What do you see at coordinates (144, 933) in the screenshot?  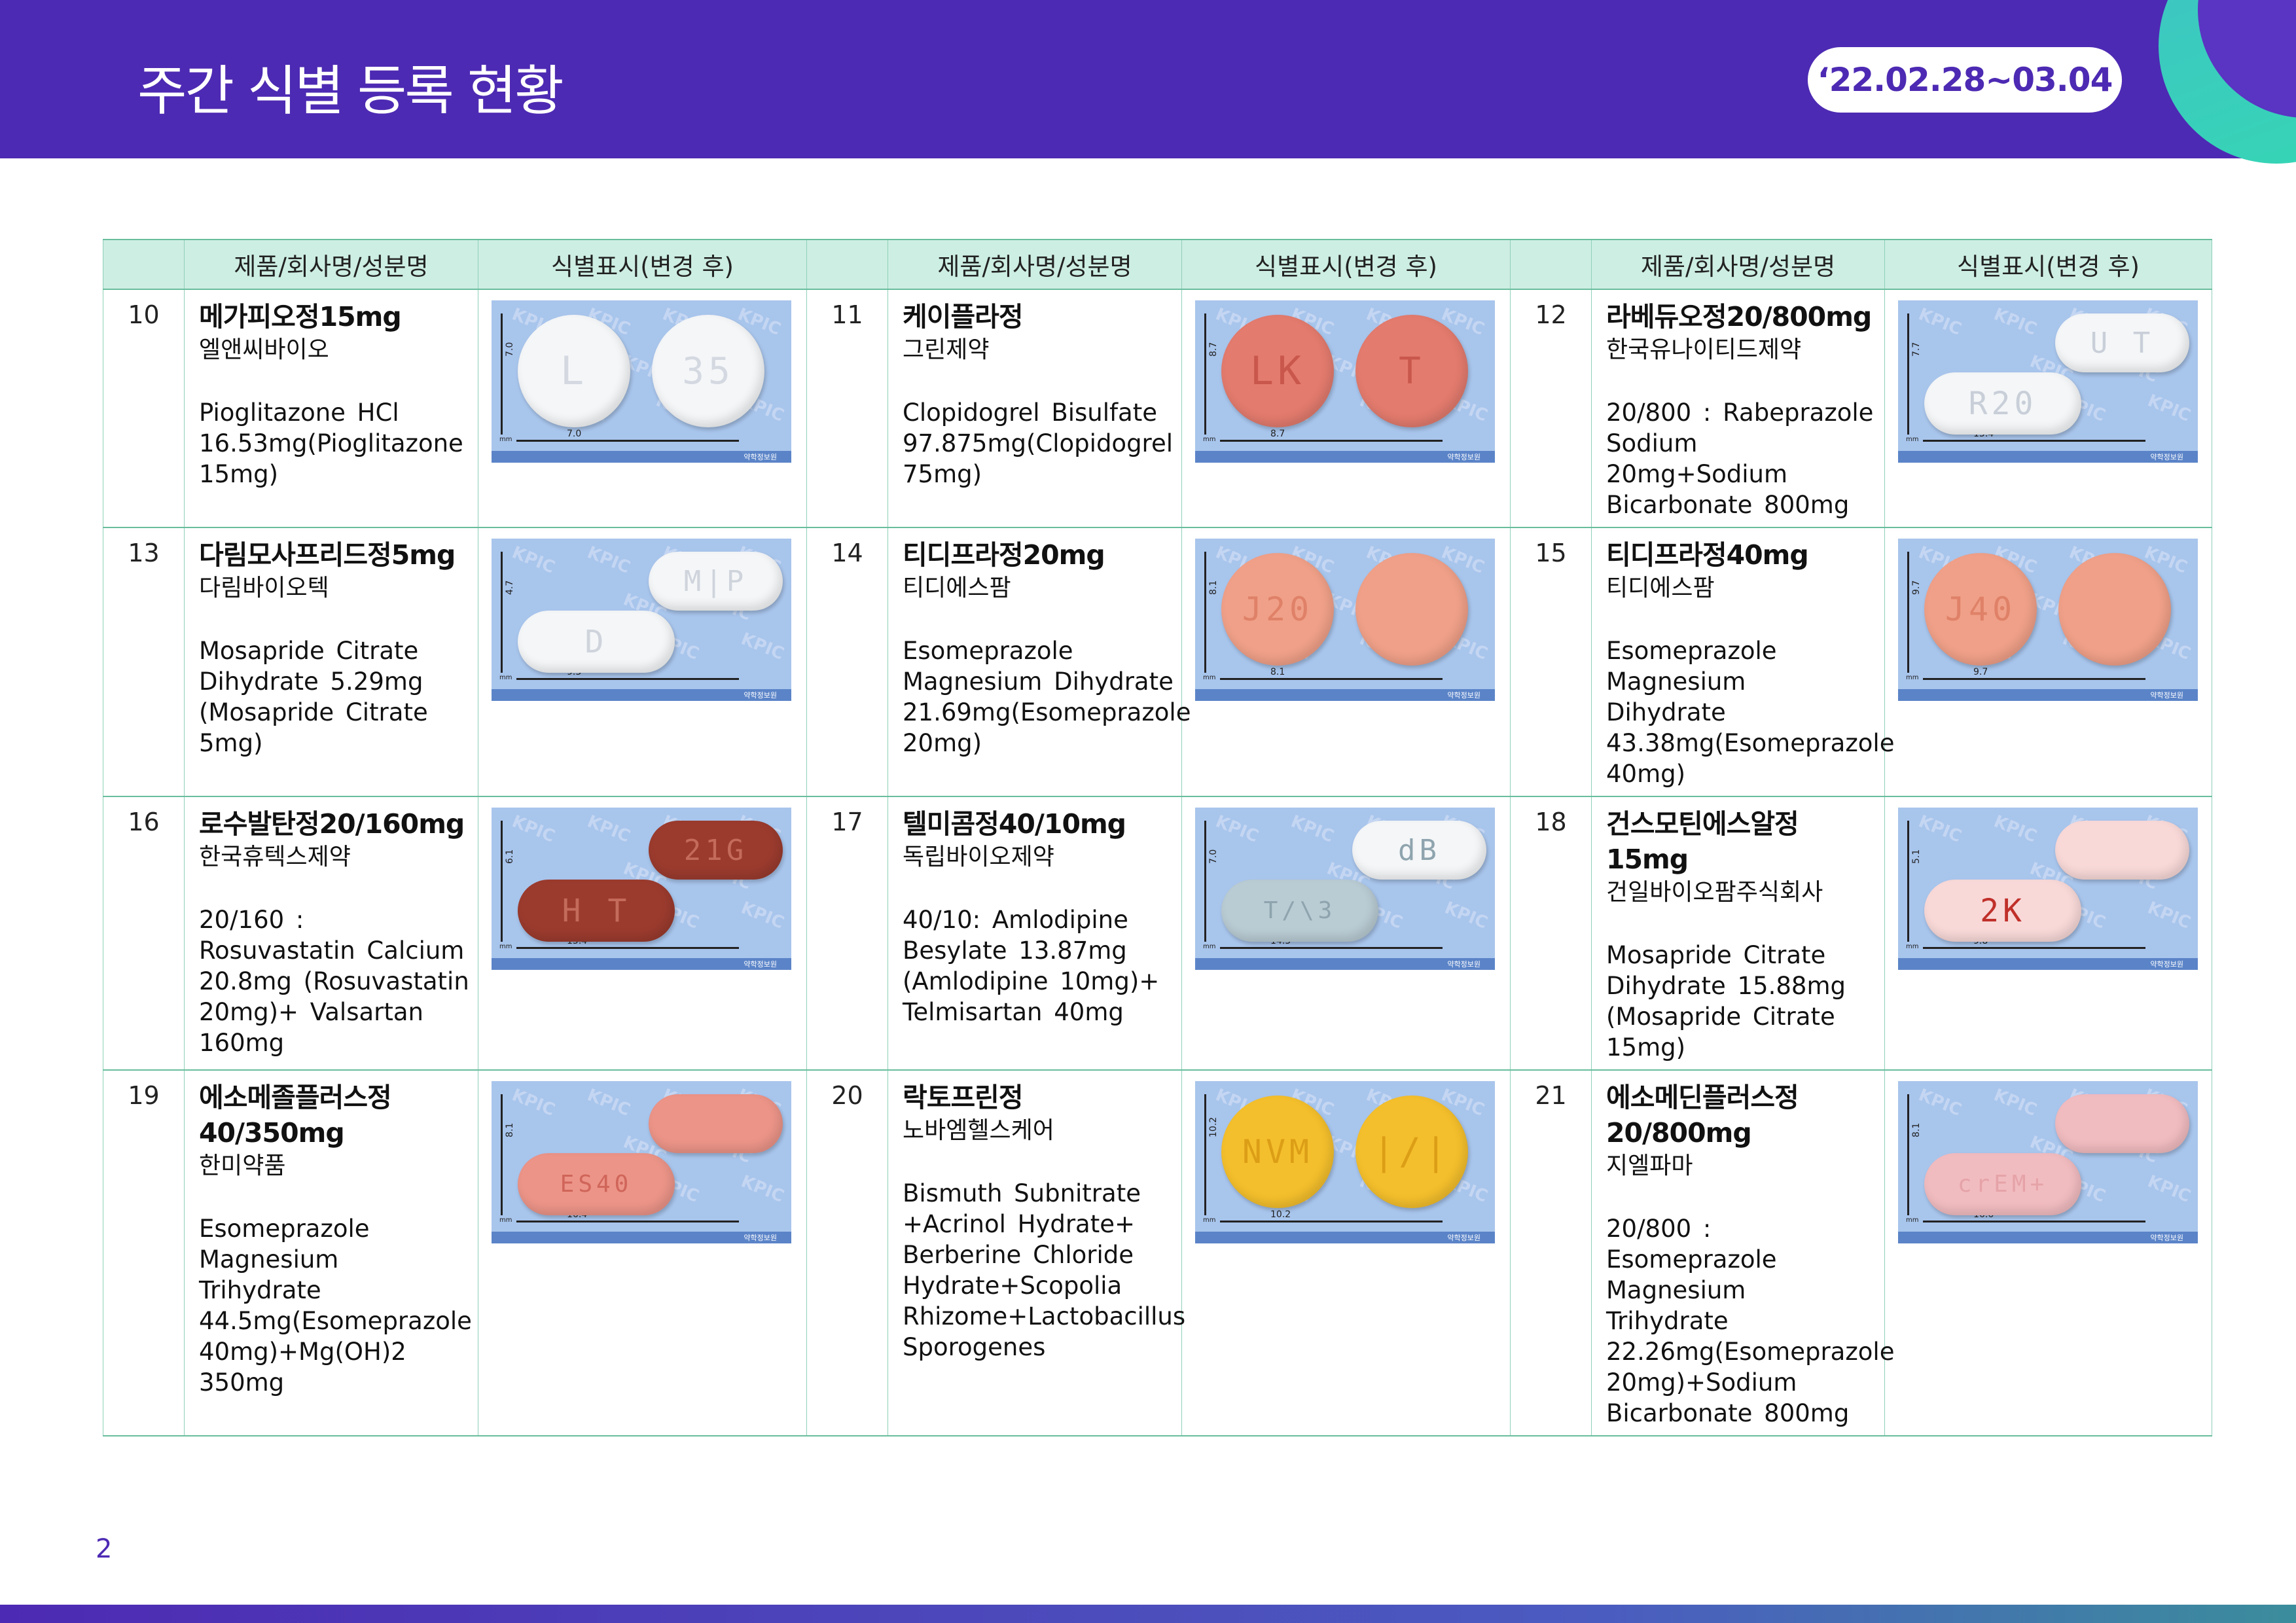 I see `entry-number: 16` at bounding box center [144, 933].